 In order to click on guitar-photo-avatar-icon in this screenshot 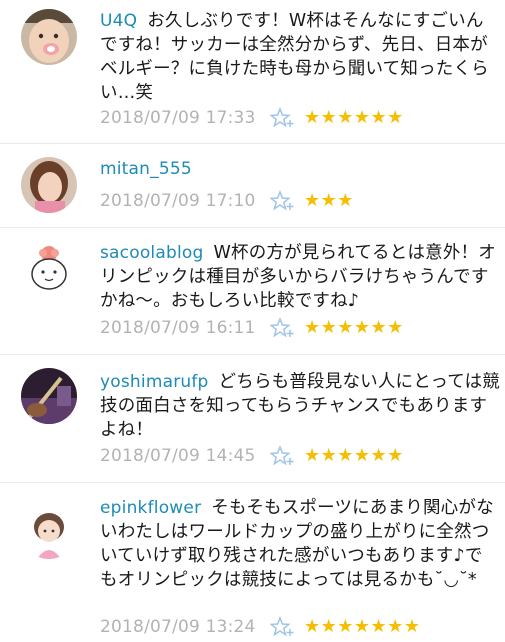, I will do `click(49, 396)`.